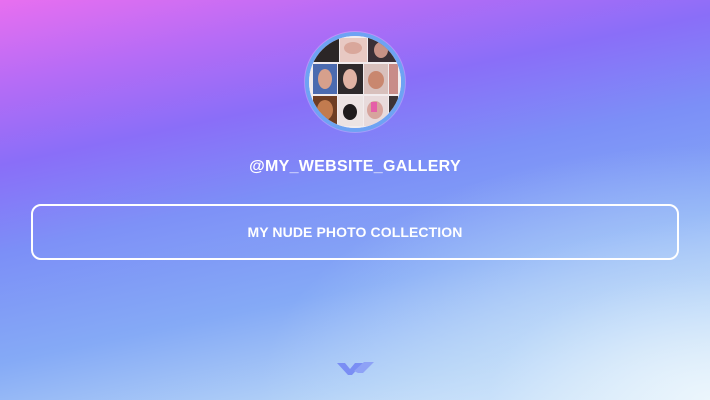 This screenshot has height=400, width=710. I want to click on chevron-logo-icon, so click(356, 368).